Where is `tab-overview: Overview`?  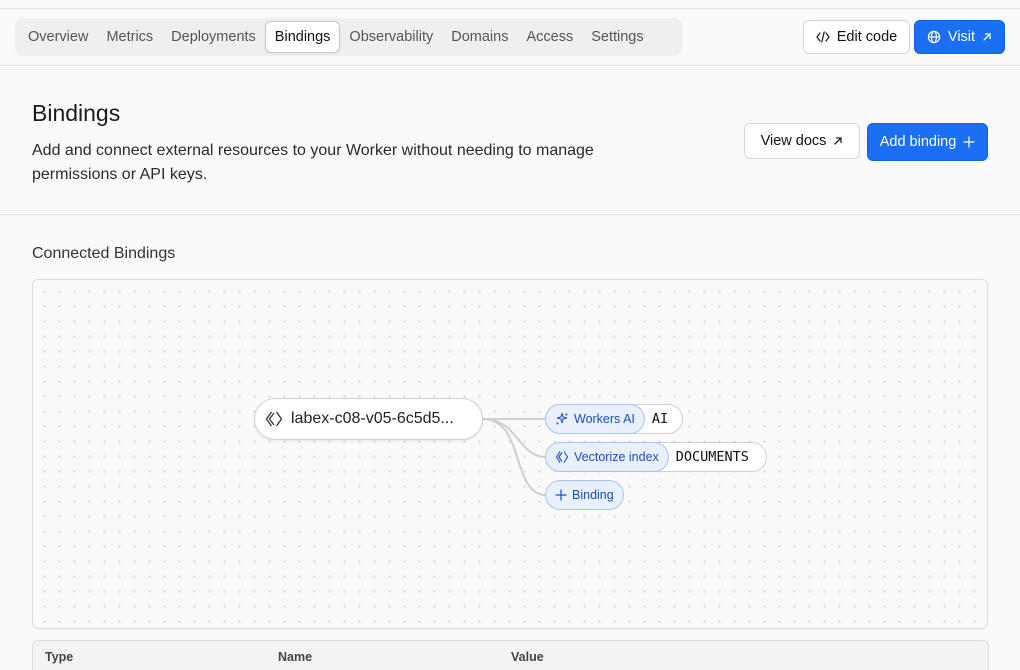 tab-overview: Overview is located at coordinates (58, 37).